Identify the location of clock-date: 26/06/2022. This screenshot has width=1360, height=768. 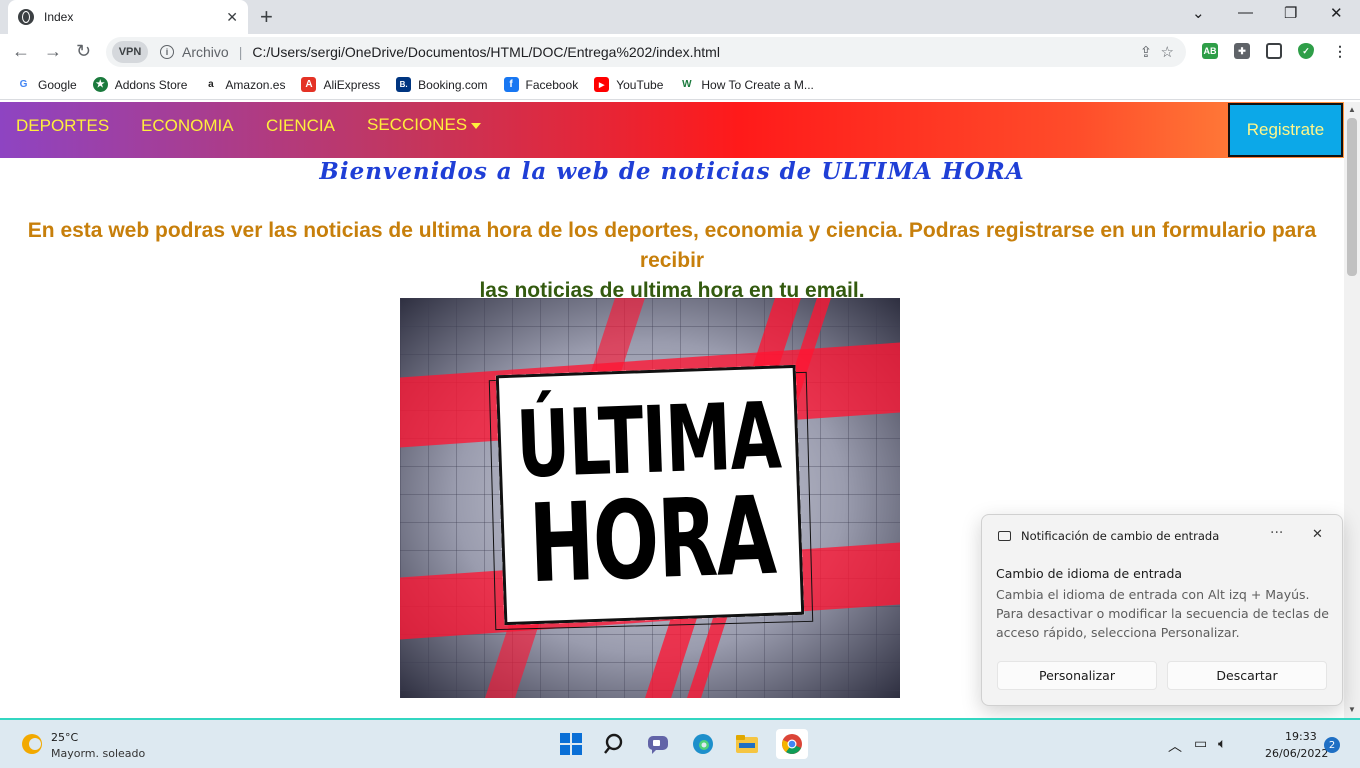
(1296, 753).